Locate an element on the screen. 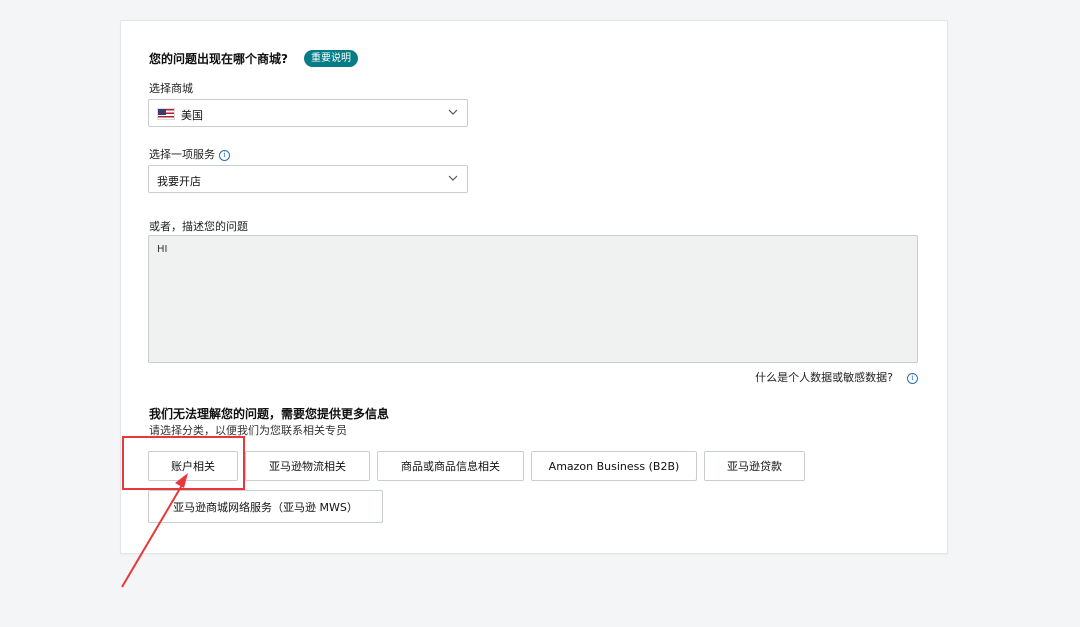 Image resolution: width=1080 pixels, height=627 pixels. service-label: 选择一项服务 is located at coordinates (182, 154).